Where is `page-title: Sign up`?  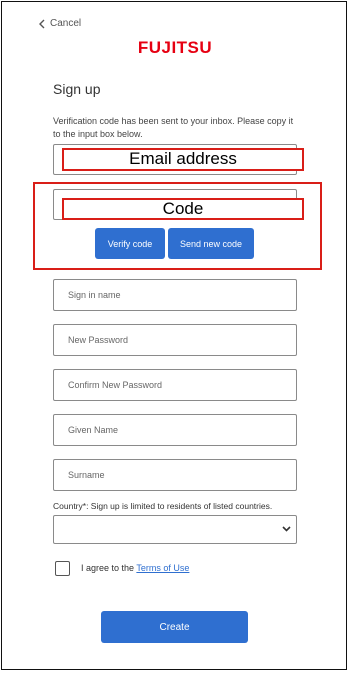
page-title: Sign up is located at coordinates (77, 89).